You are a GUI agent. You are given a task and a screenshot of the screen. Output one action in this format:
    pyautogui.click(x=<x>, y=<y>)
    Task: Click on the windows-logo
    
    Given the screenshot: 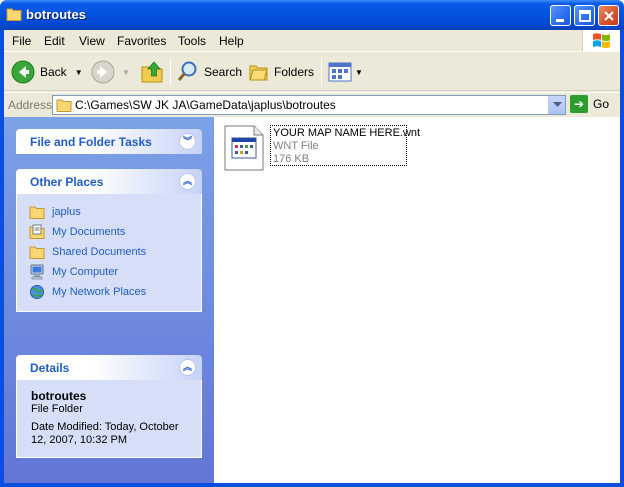 What is the action you would take?
    pyautogui.click(x=601, y=41)
    